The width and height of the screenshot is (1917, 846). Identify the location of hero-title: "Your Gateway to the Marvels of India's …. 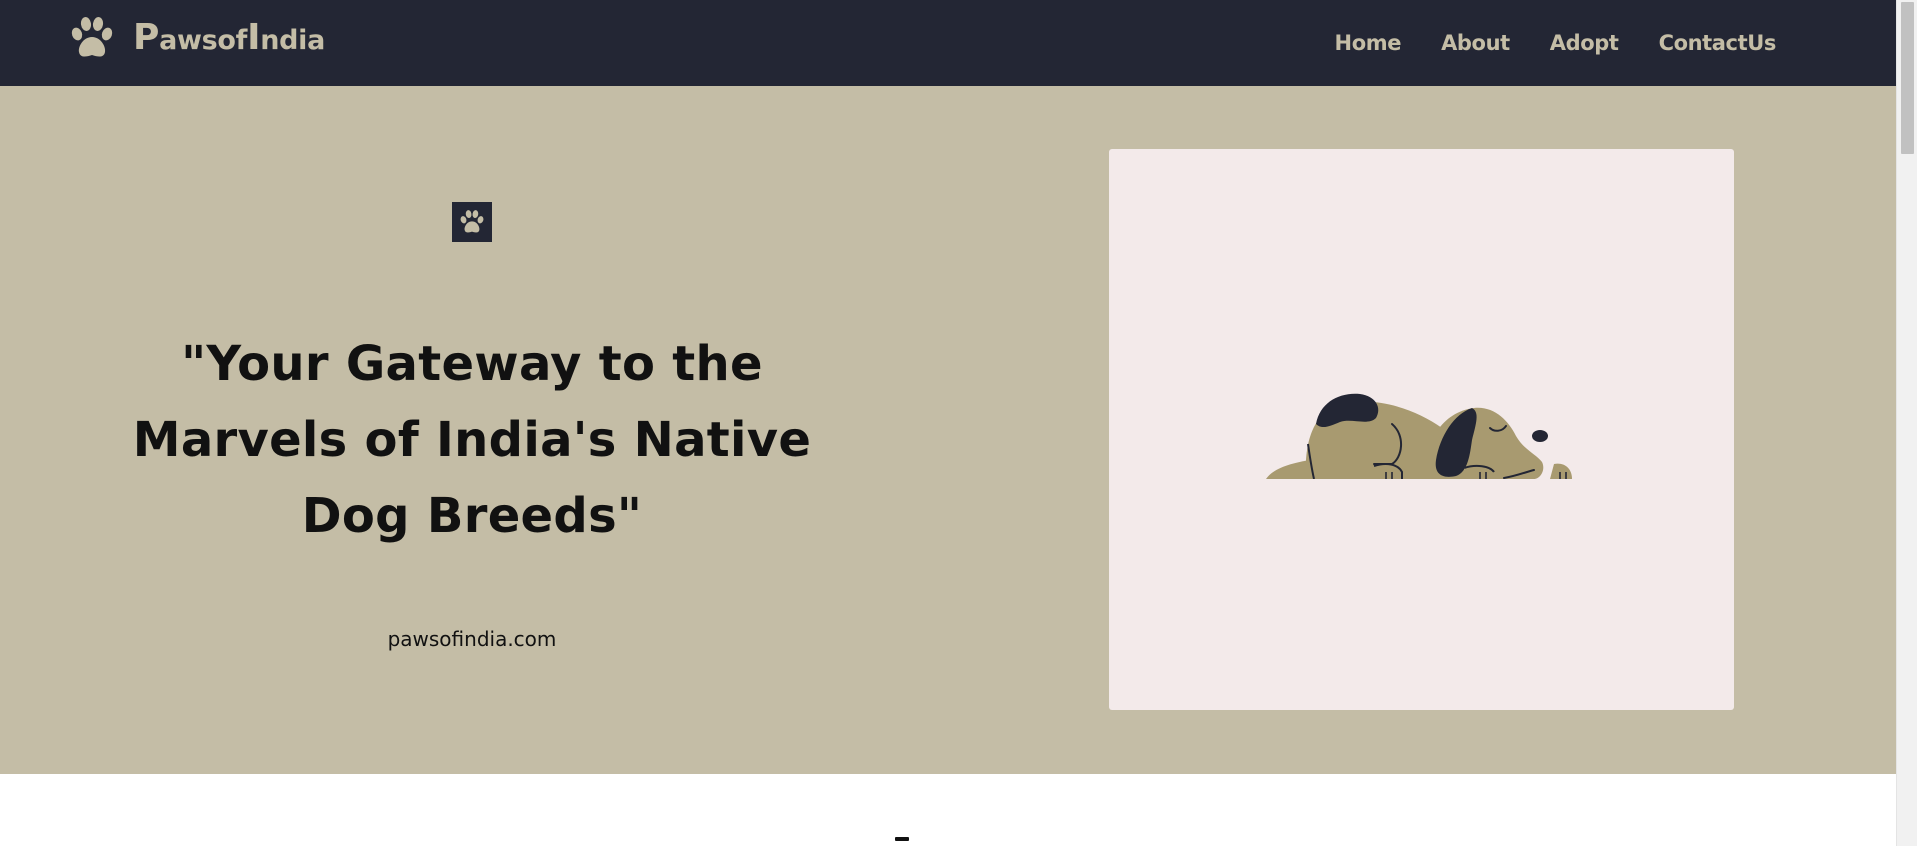
(472, 440).